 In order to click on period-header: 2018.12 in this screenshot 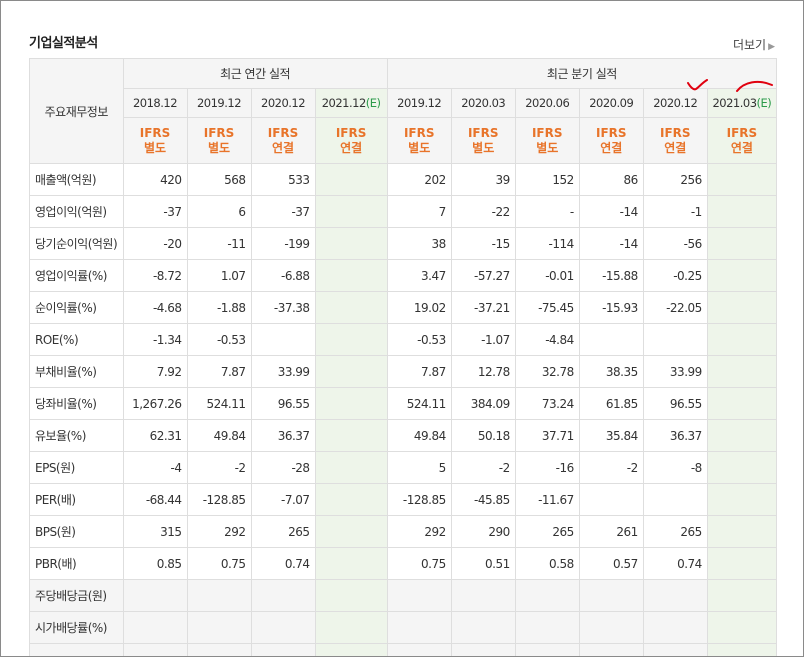, I will do `click(155, 103)`.